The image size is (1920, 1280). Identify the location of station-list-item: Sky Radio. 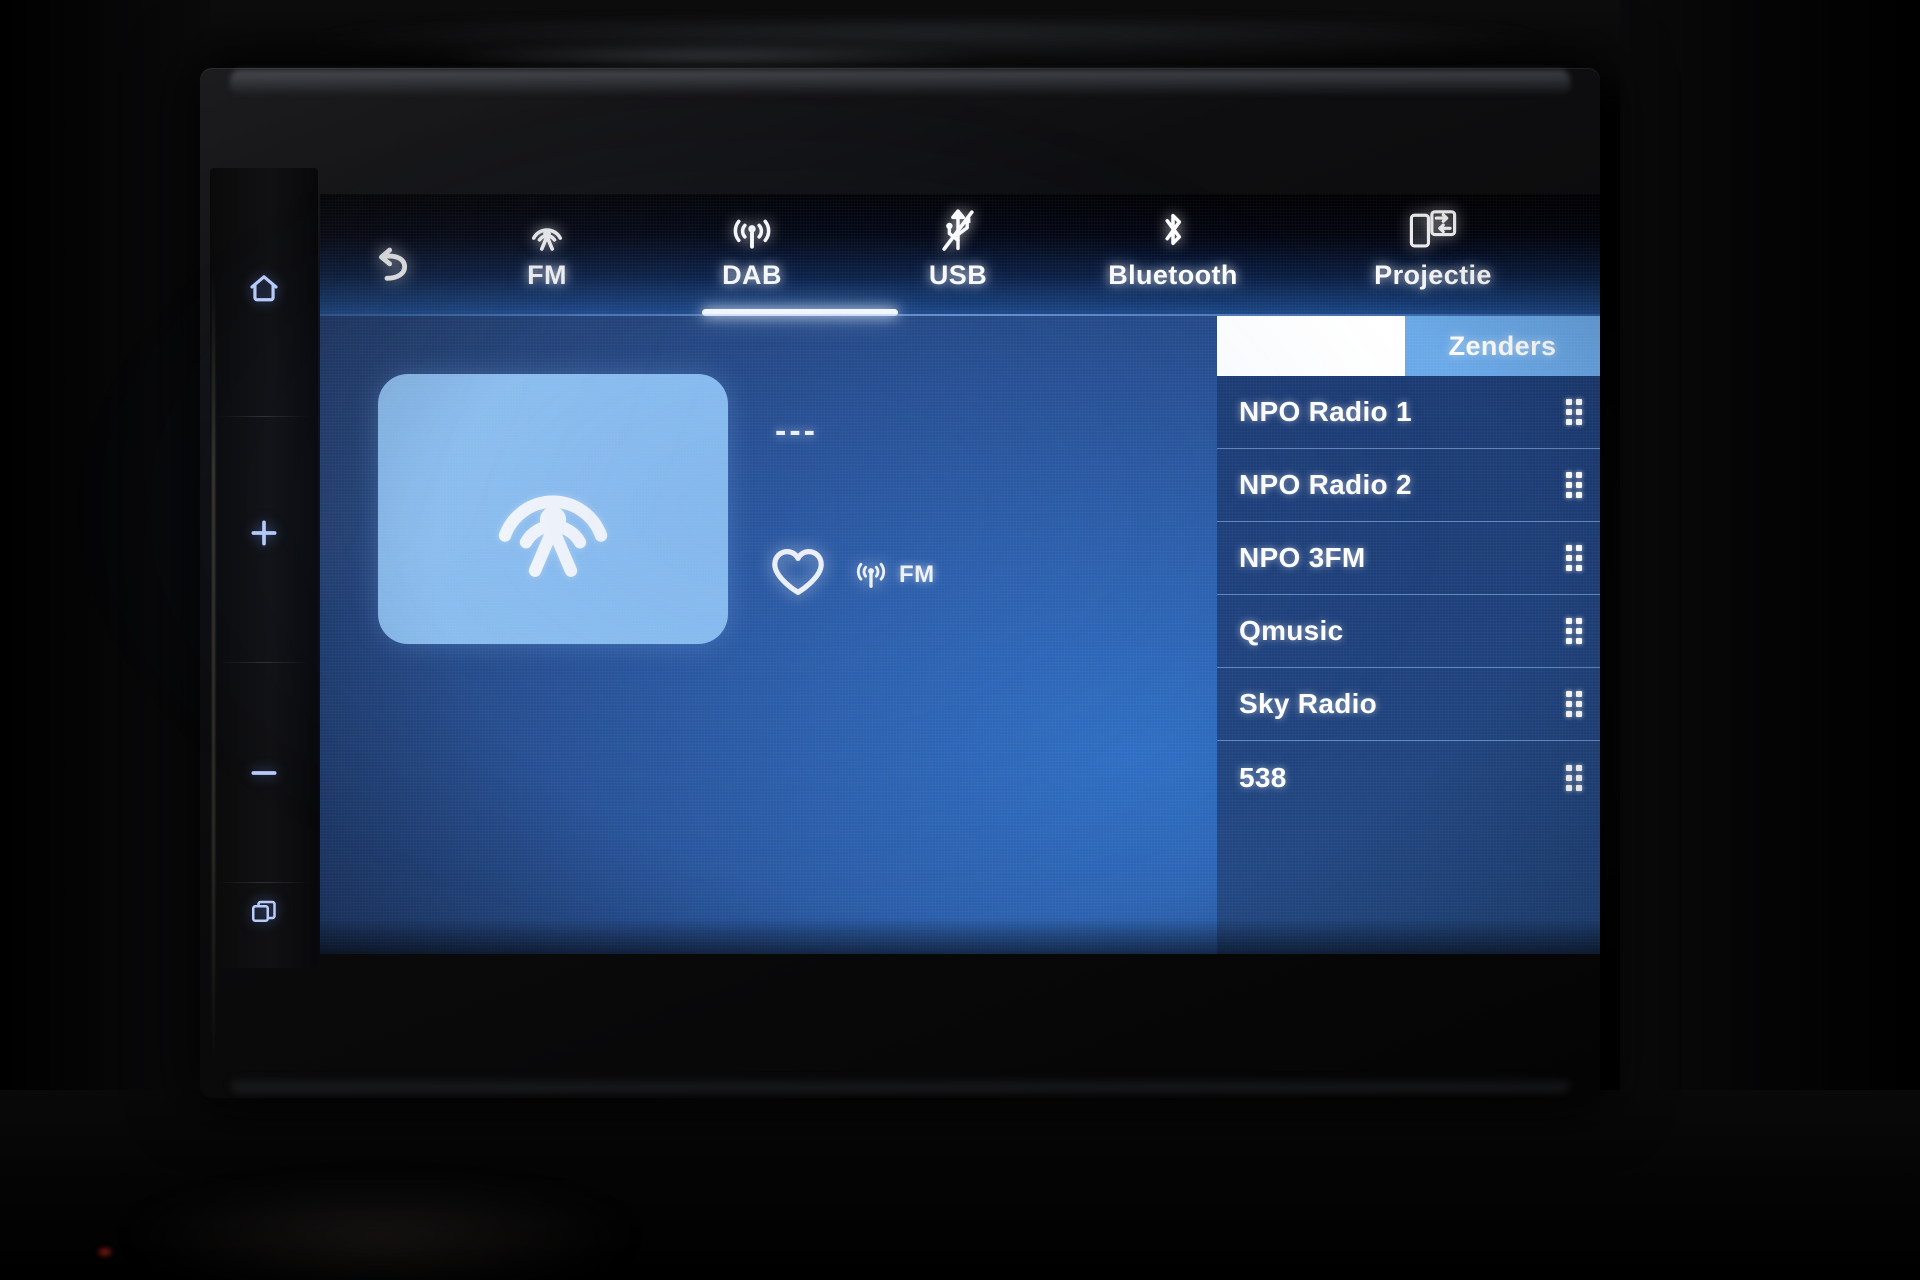
(1408, 704).